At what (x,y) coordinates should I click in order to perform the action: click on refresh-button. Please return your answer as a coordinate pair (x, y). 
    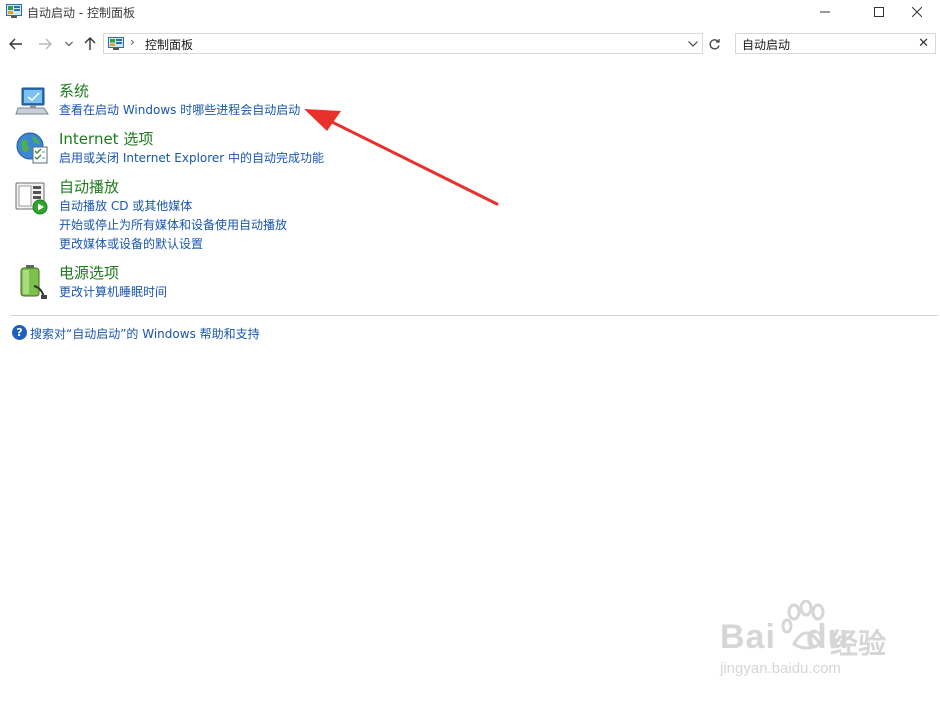
    Looking at the image, I should click on (714, 44).